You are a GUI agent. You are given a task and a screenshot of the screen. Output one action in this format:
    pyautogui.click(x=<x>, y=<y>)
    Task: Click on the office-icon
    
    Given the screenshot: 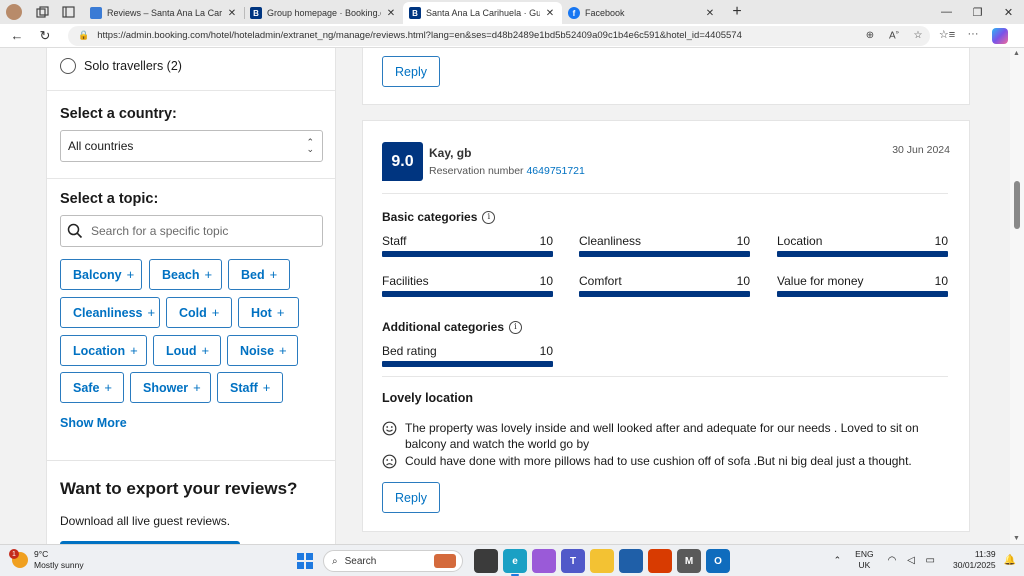 What is the action you would take?
    pyautogui.click(x=660, y=561)
    